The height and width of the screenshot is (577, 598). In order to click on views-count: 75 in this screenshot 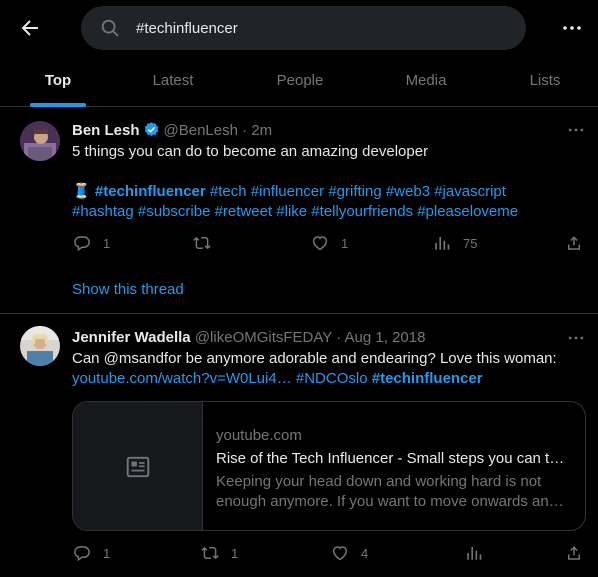, I will do `click(470, 243)`.